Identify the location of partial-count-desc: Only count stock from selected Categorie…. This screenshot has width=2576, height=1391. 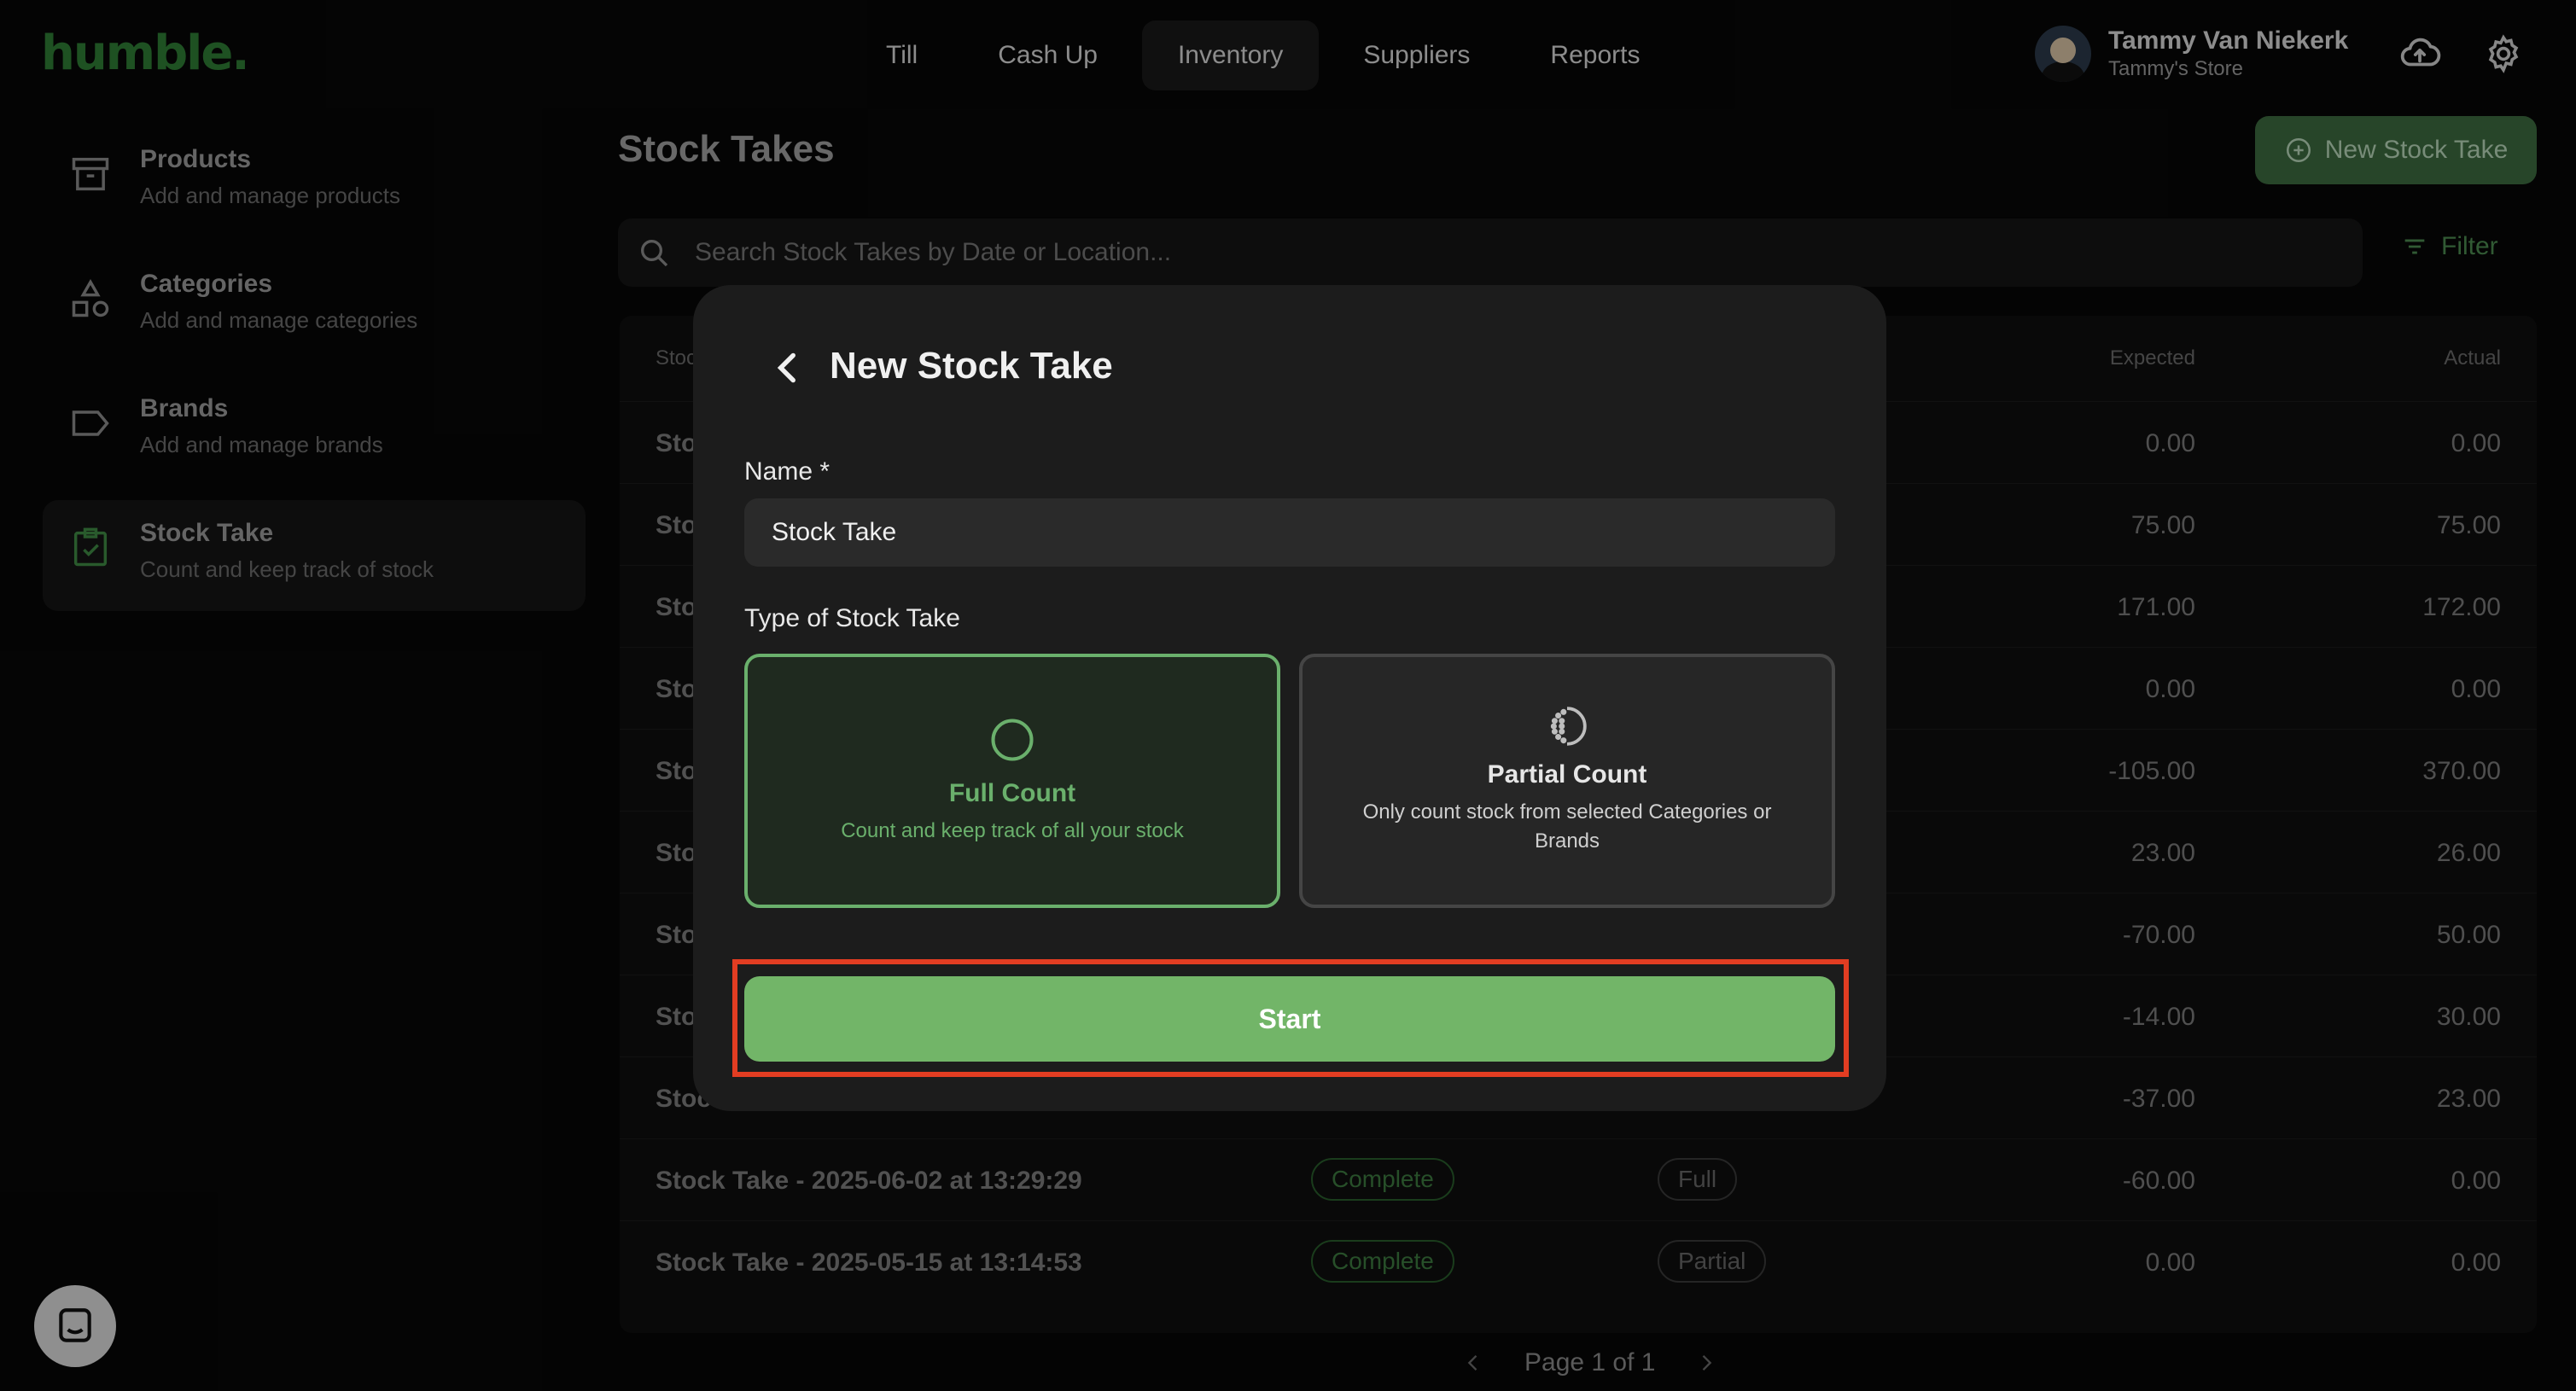
(1567, 826).